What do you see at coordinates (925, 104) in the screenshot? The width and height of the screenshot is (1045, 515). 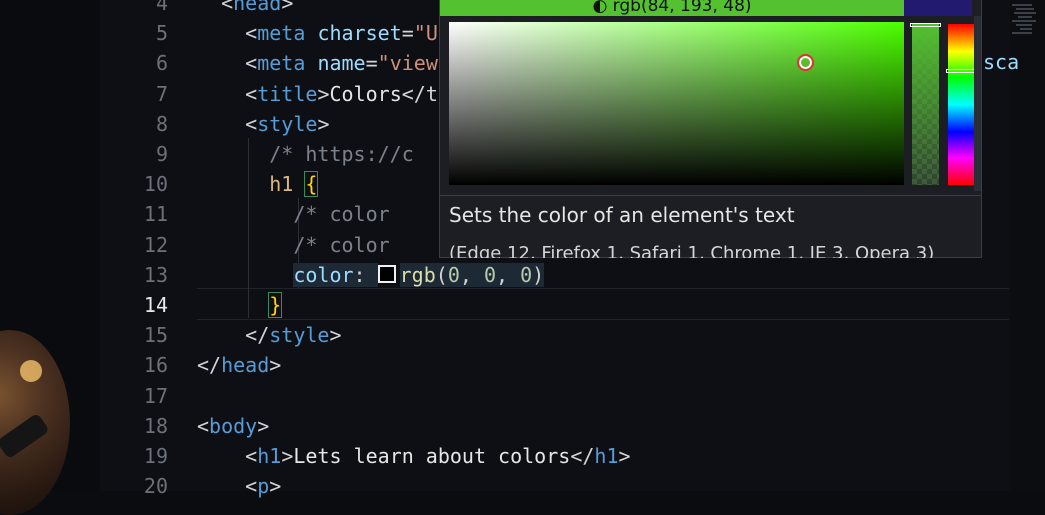 I see `opacity-slider` at bounding box center [925, 104].